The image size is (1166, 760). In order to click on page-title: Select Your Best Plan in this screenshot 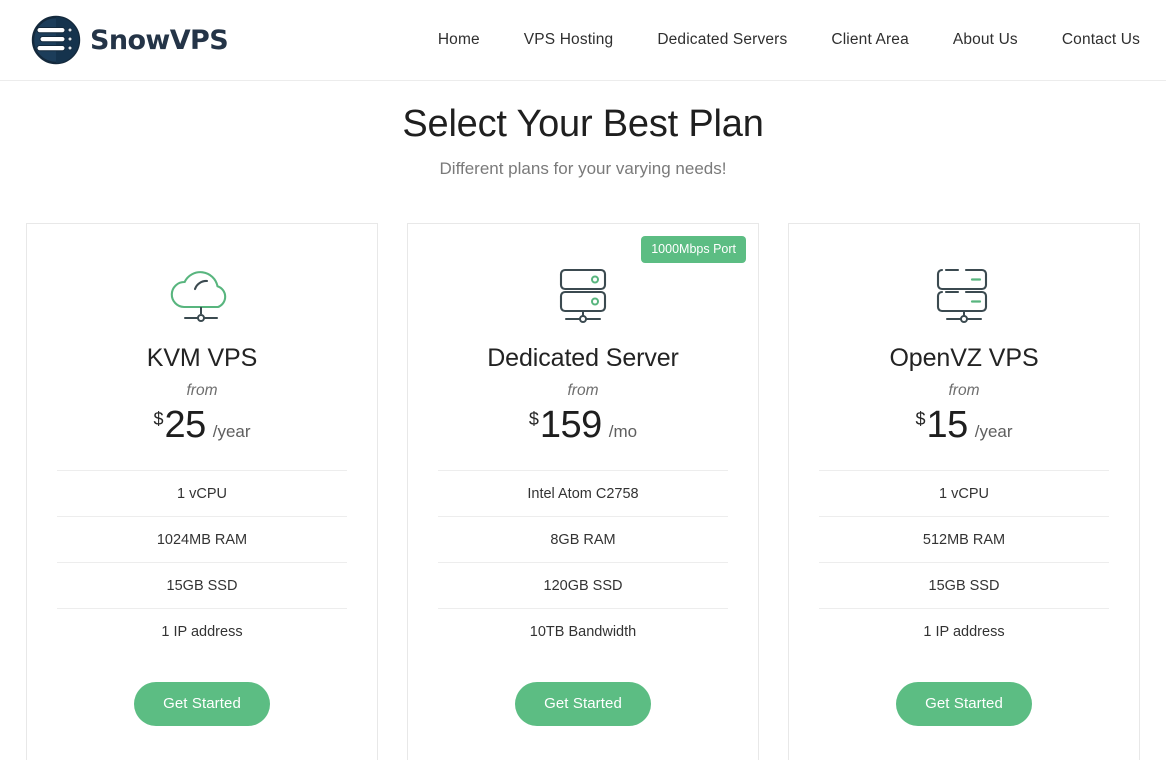, I will do `click(583, 124)`.